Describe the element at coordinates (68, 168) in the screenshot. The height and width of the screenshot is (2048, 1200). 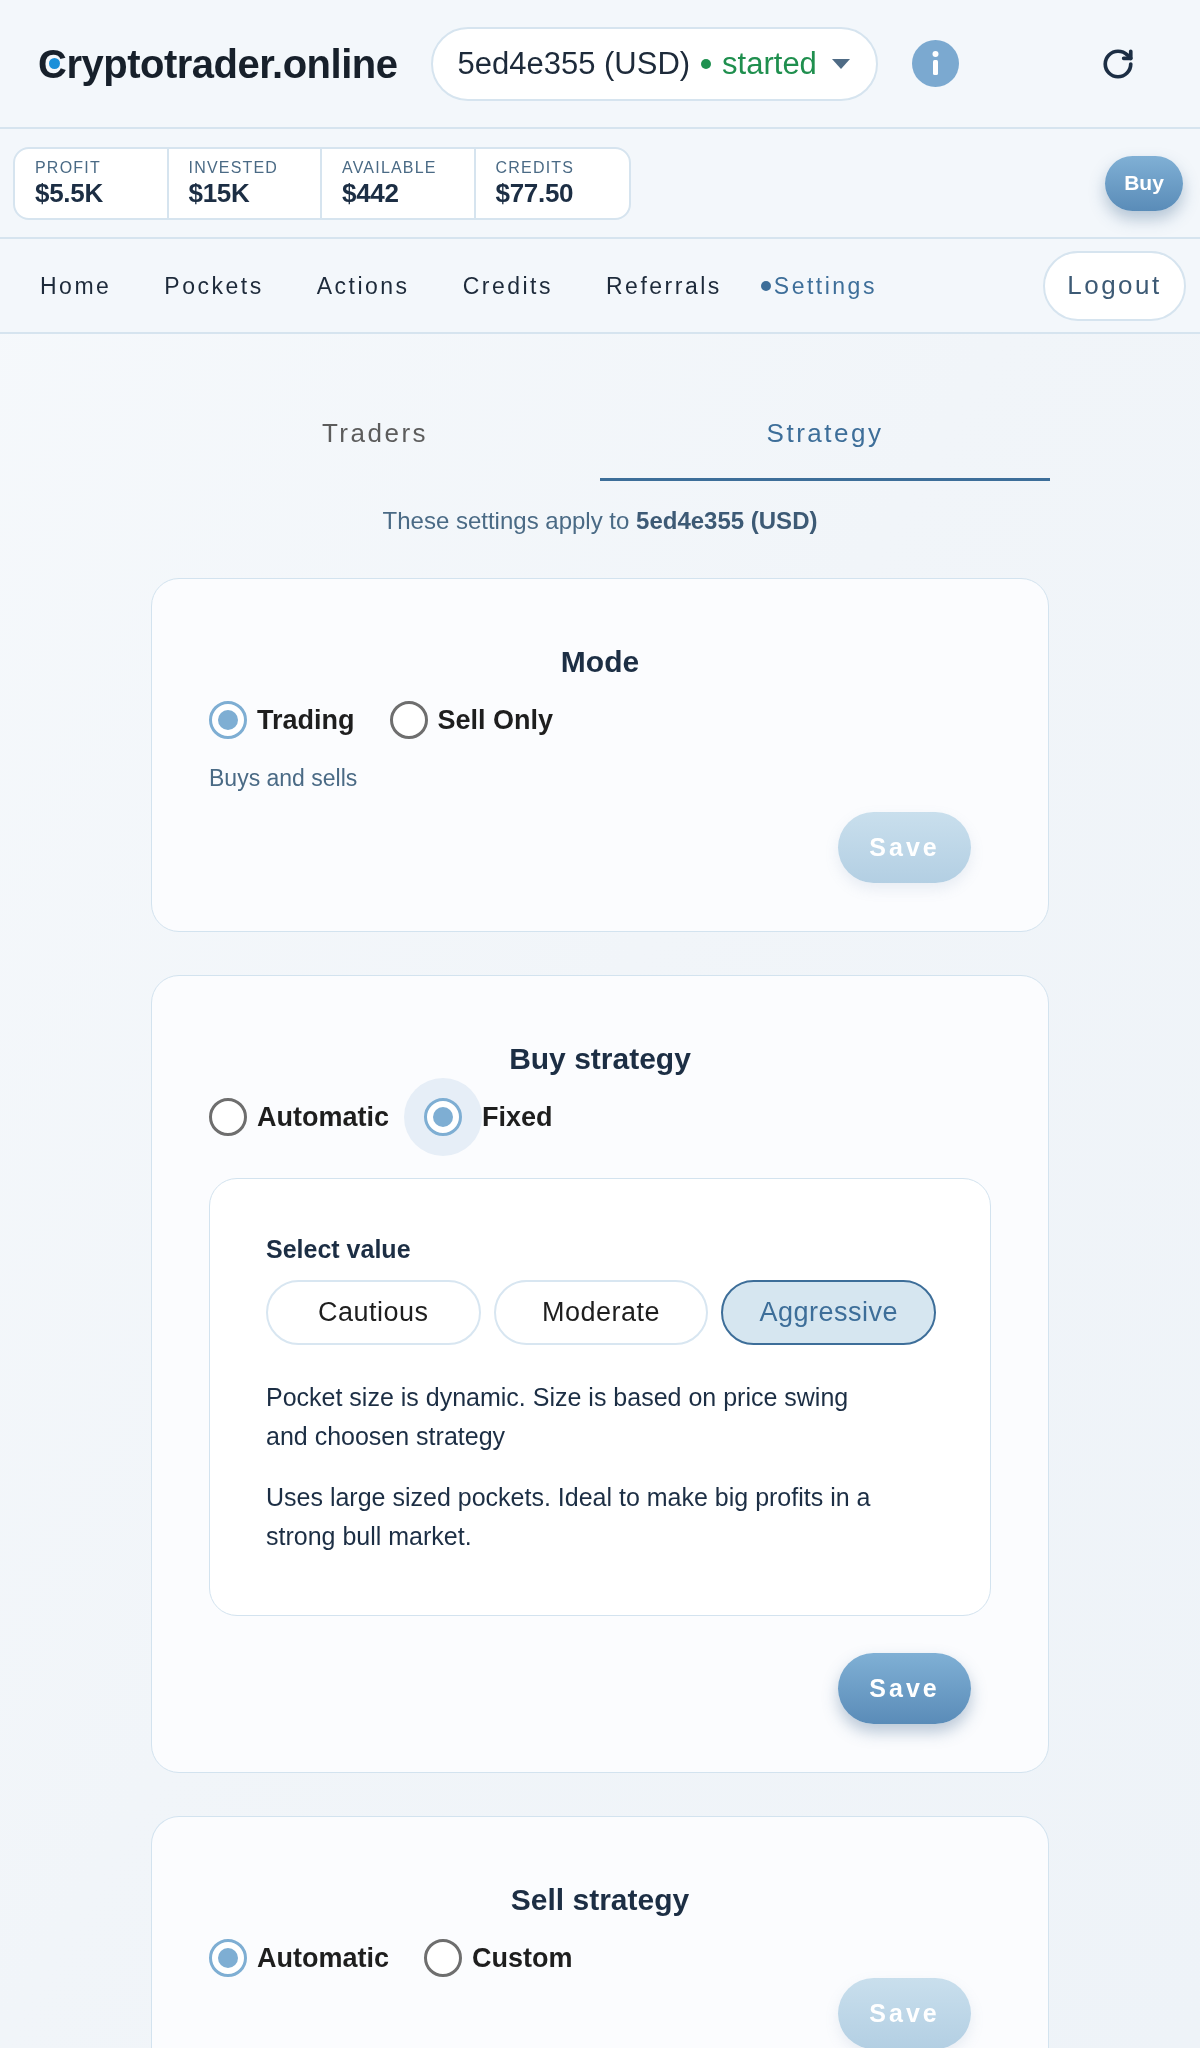
I see `stat-label: PROFIT` at that location.